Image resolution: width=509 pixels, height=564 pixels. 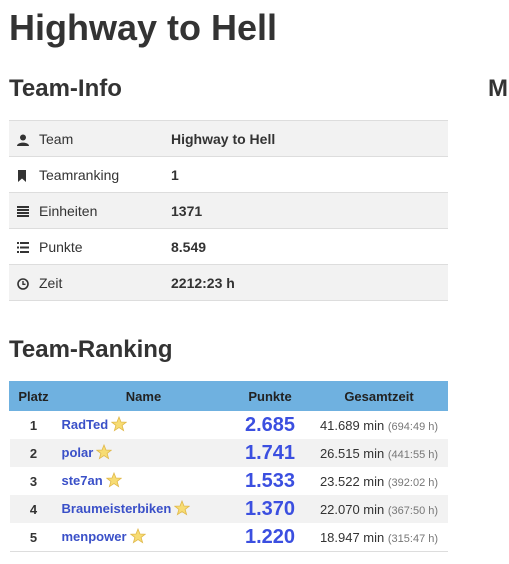 What do you see at coordinates (91, 349) in the screenshot?
I see `team-ranking-heading: Team-Ranking` at bounding box center [91, 349].